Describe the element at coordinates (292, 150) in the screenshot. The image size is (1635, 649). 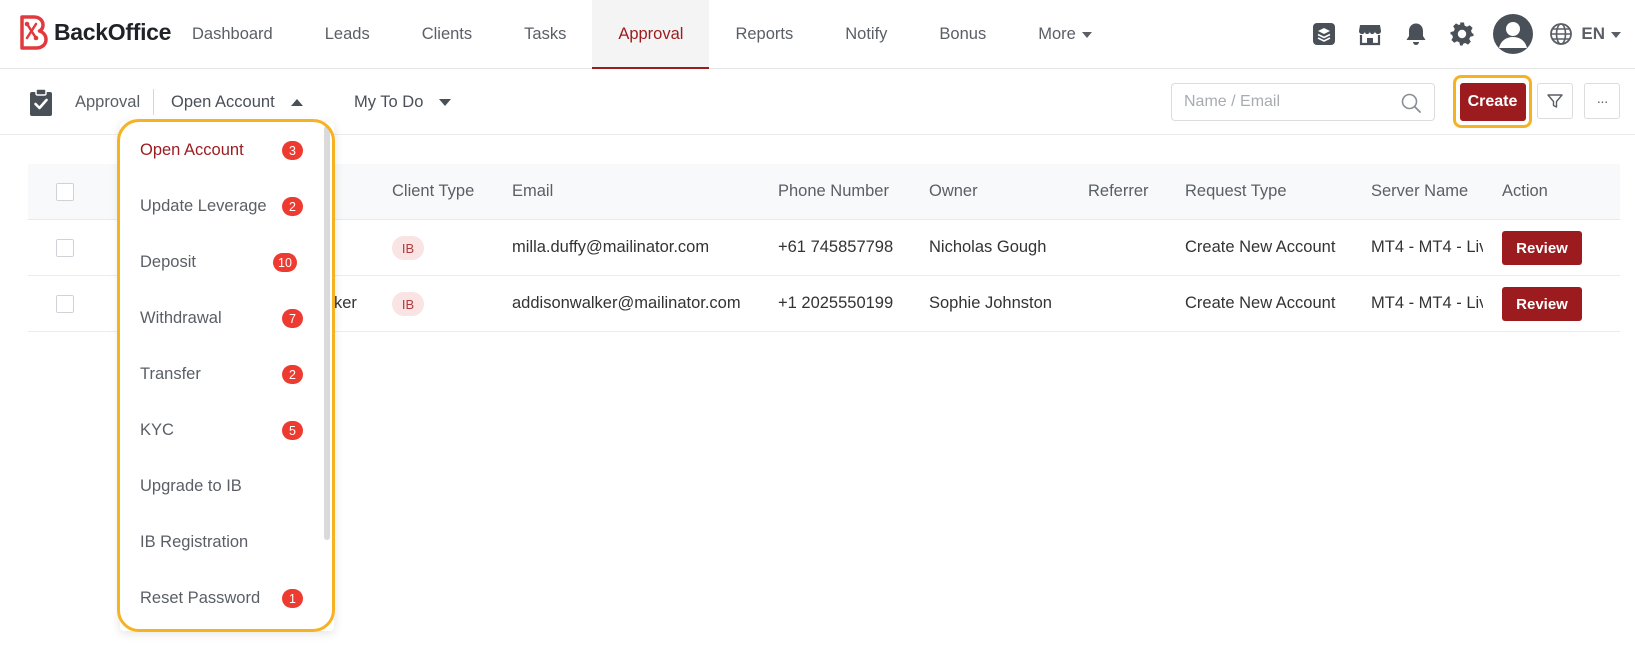
I see `count-badge: 3` at that location.